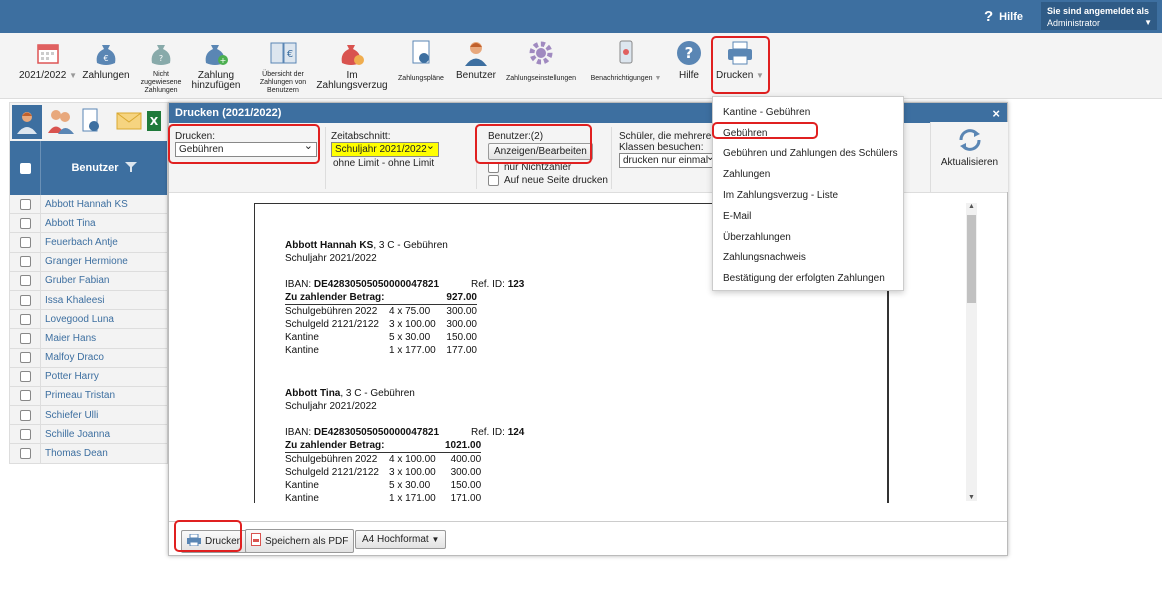 The image size is (1162, 598). Describe the element at coordinates (808, 237) in the screenshot. I see `menu-item: Überzahlungen` at that location.